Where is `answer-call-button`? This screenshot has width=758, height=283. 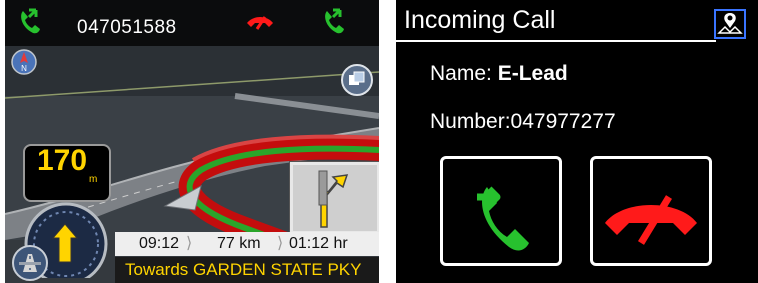 answer-call-button is located at coordinates (501, 211).